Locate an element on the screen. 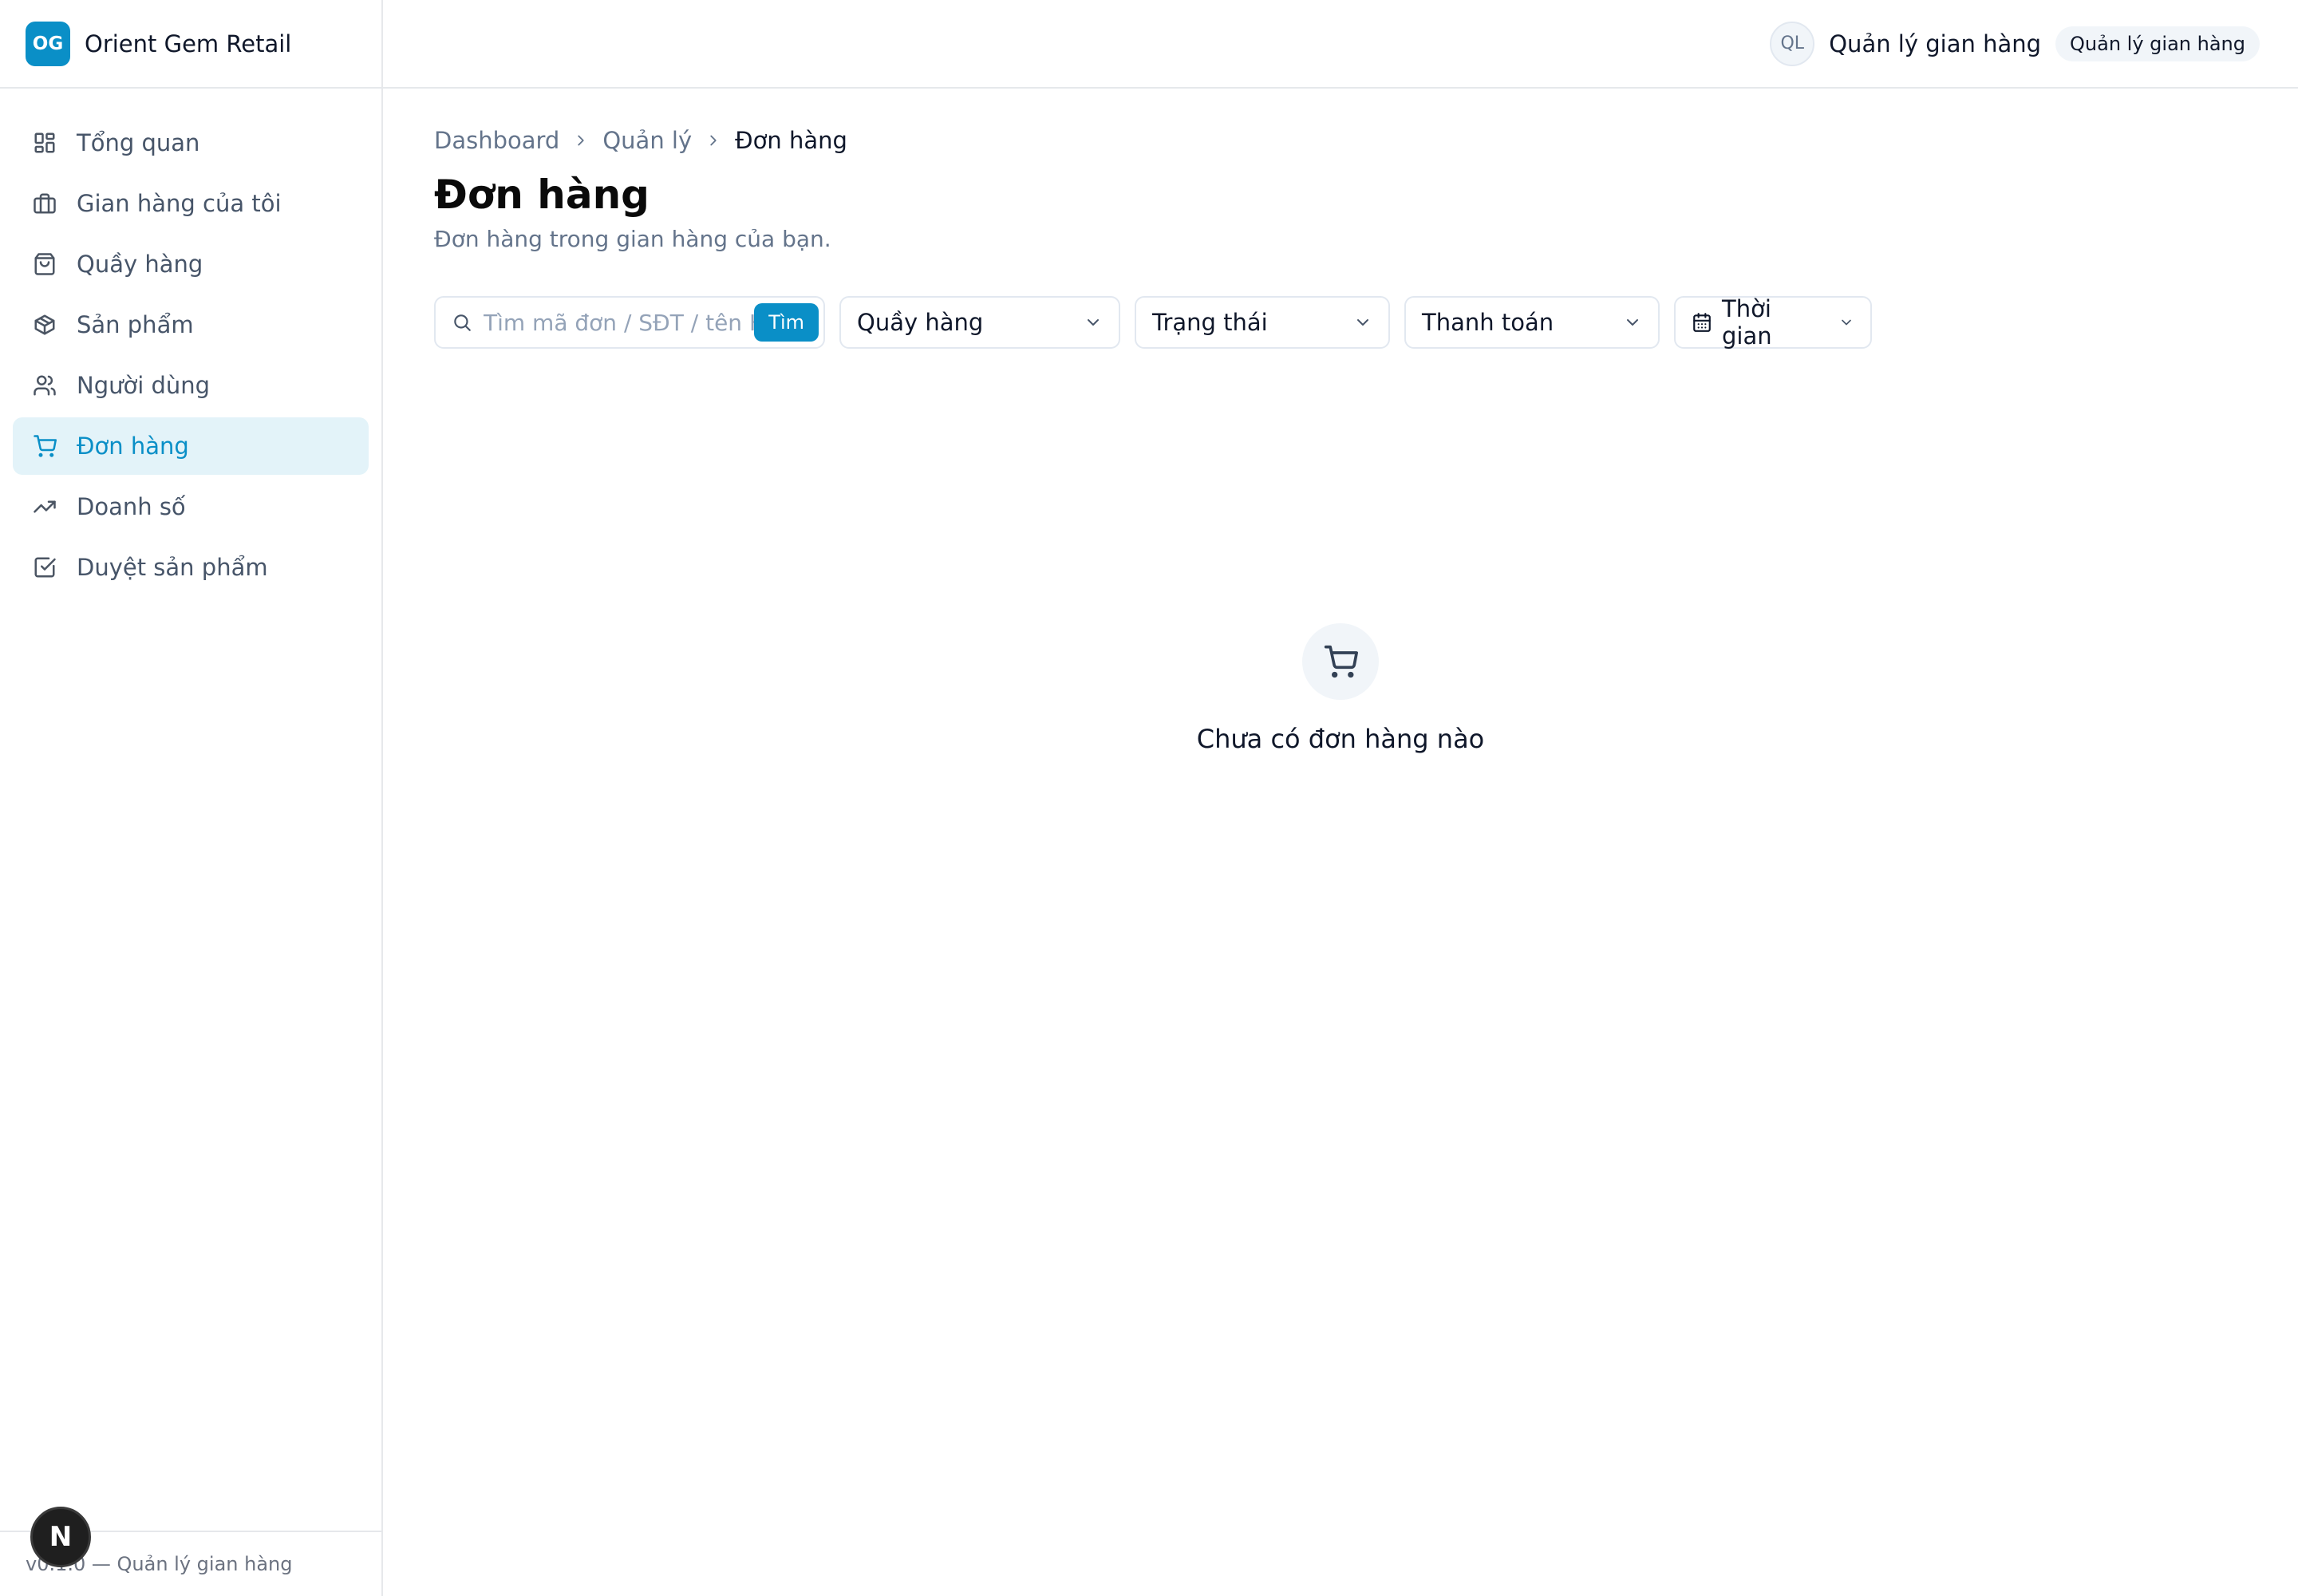  time-range-label: Thời gian is located at coordinates (1747, 322).